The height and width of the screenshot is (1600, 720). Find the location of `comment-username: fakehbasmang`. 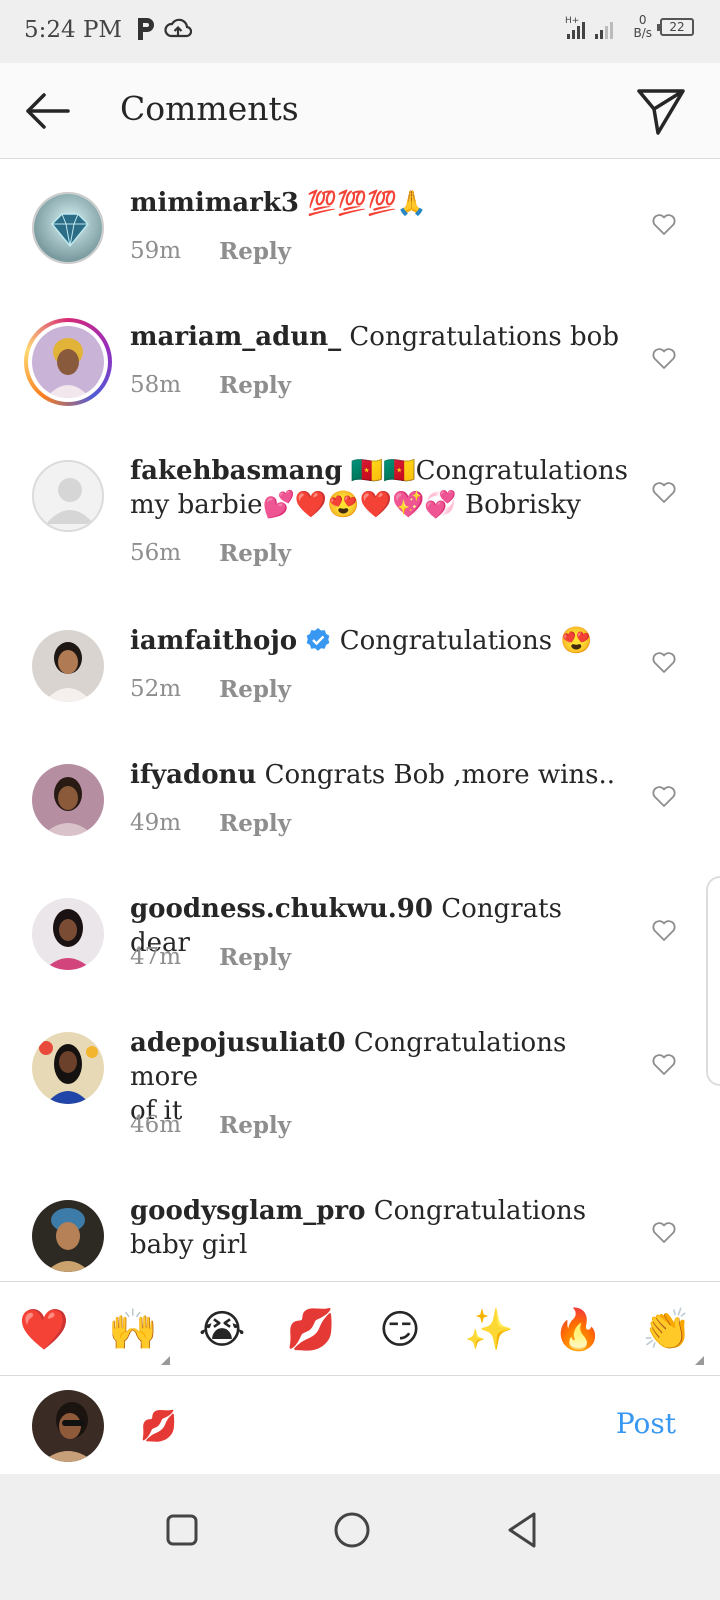

comment-username: fakehbasmang is located at coordinates (236, 471).